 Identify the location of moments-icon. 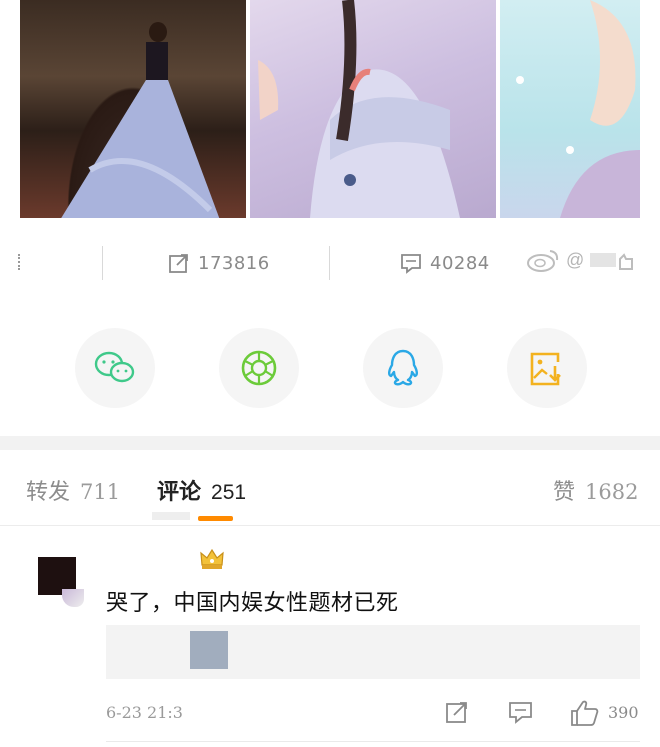
(259, 368).